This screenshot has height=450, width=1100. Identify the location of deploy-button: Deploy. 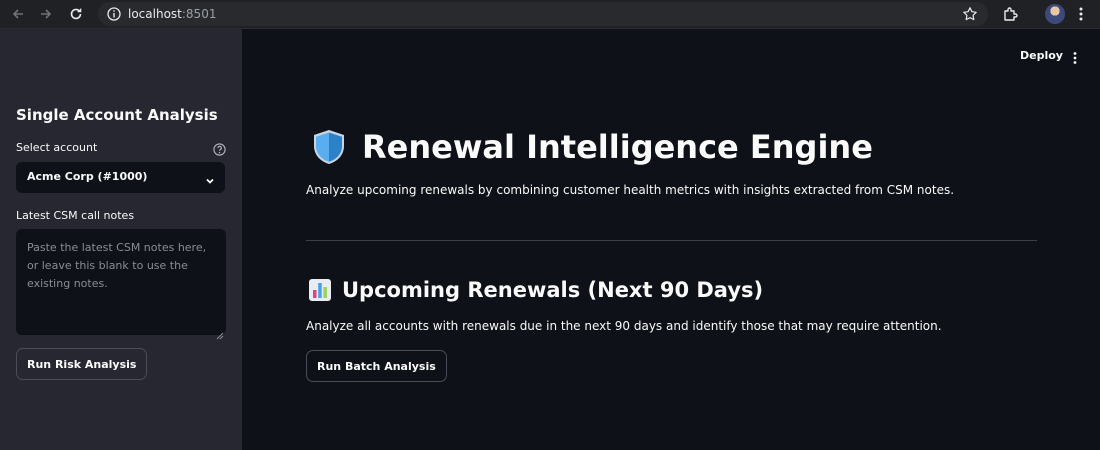
(1041, 55).